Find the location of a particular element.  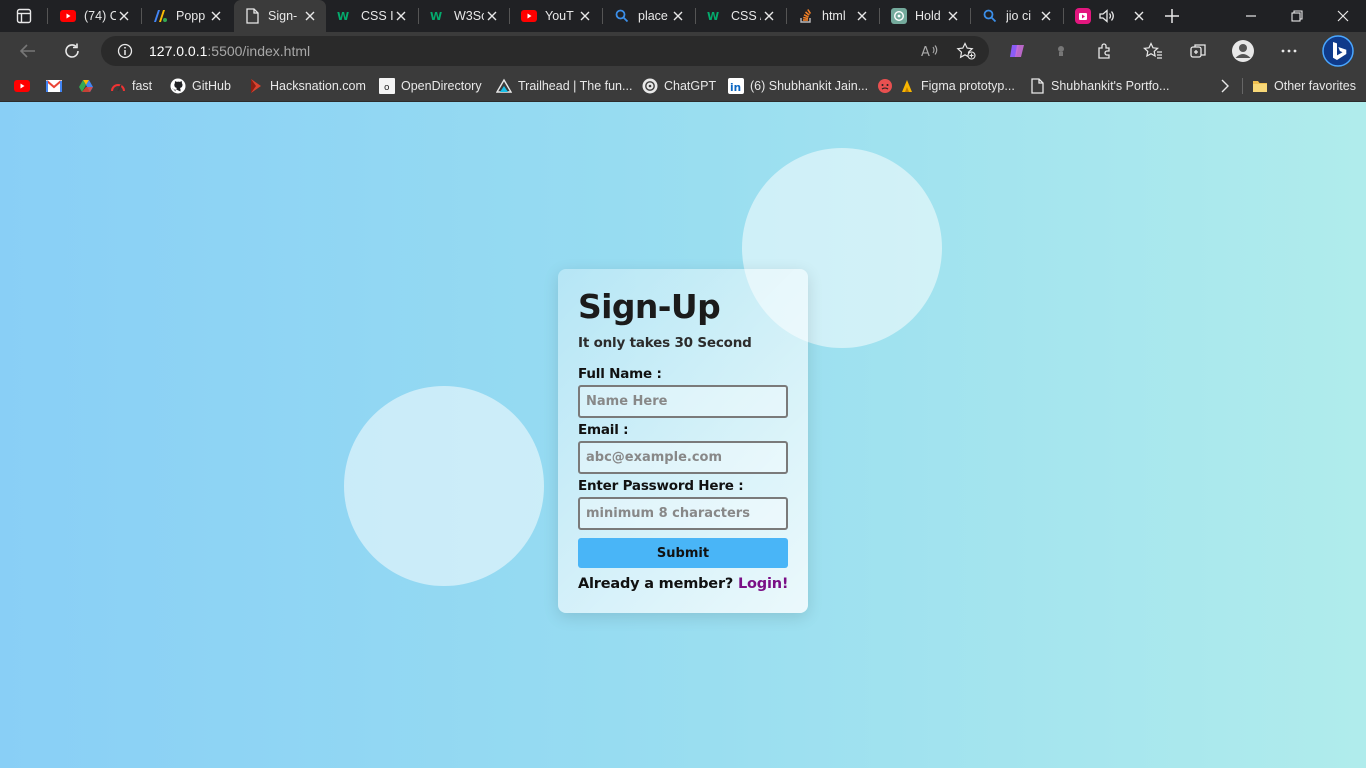

tab-search-place: place is located at coordinates (649, 16).